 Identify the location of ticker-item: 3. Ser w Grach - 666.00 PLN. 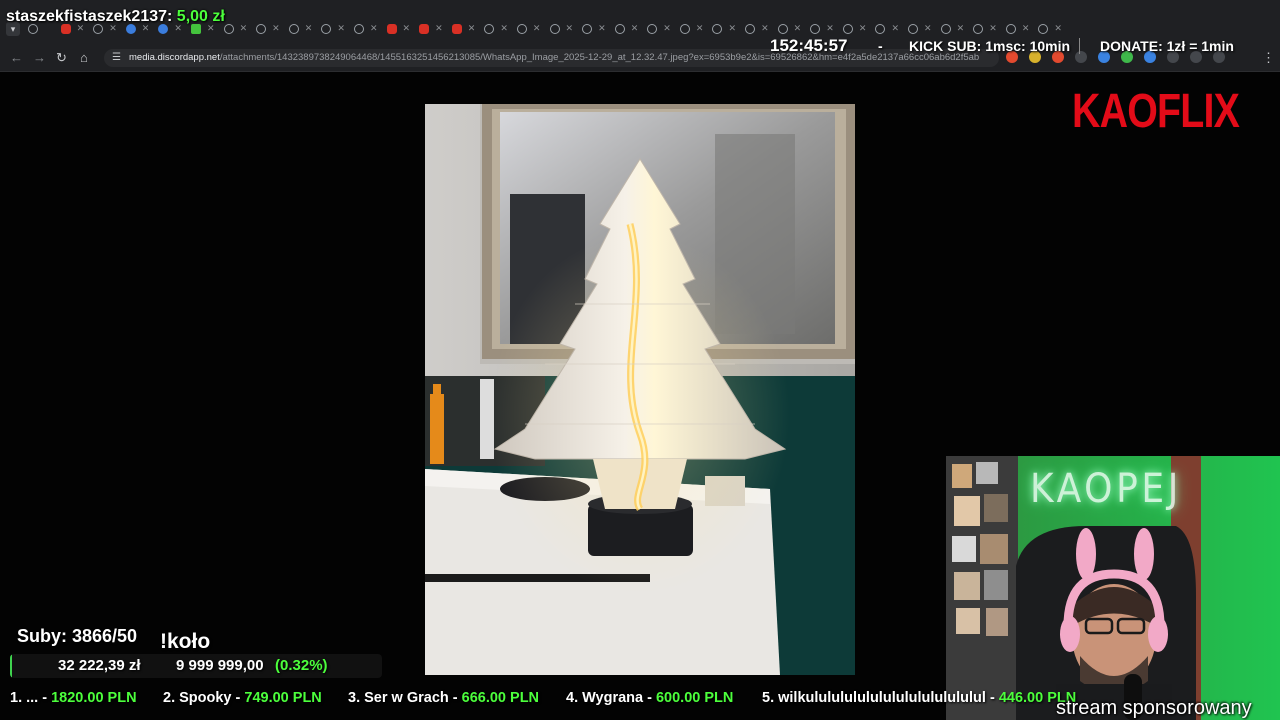
(443, 698).